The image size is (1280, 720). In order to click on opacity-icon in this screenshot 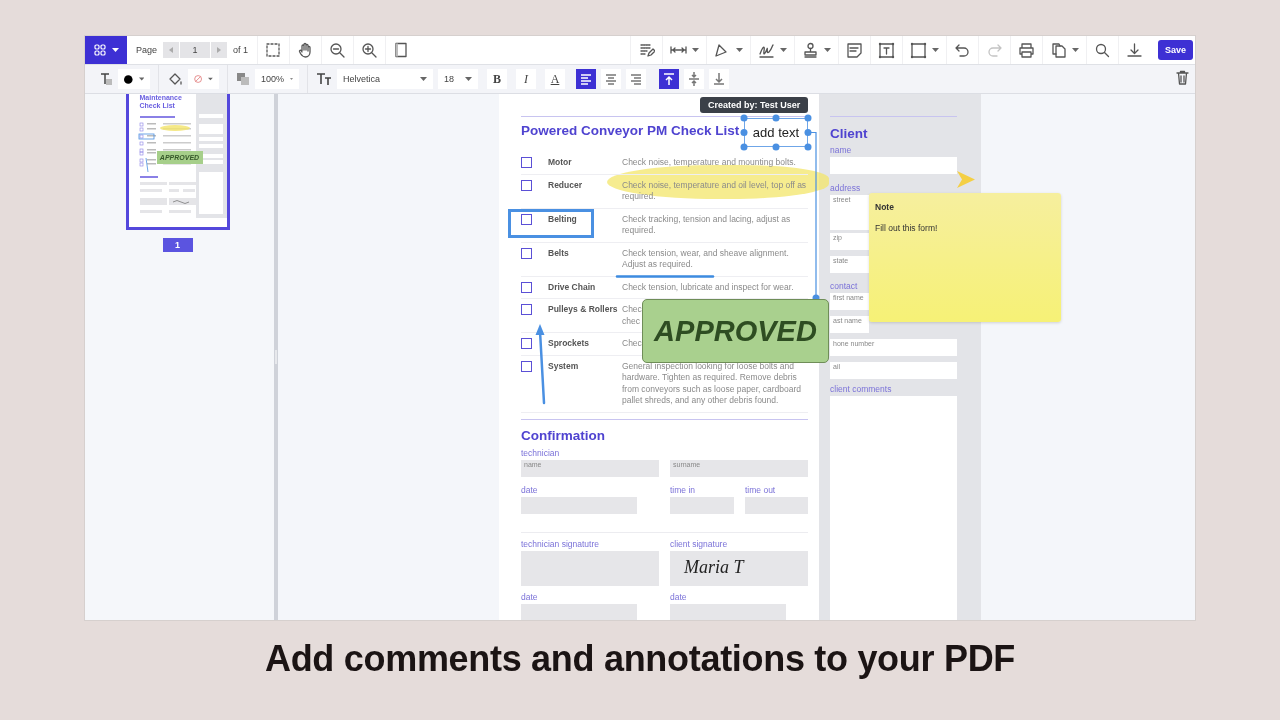, I will do `click(243, 79)`.